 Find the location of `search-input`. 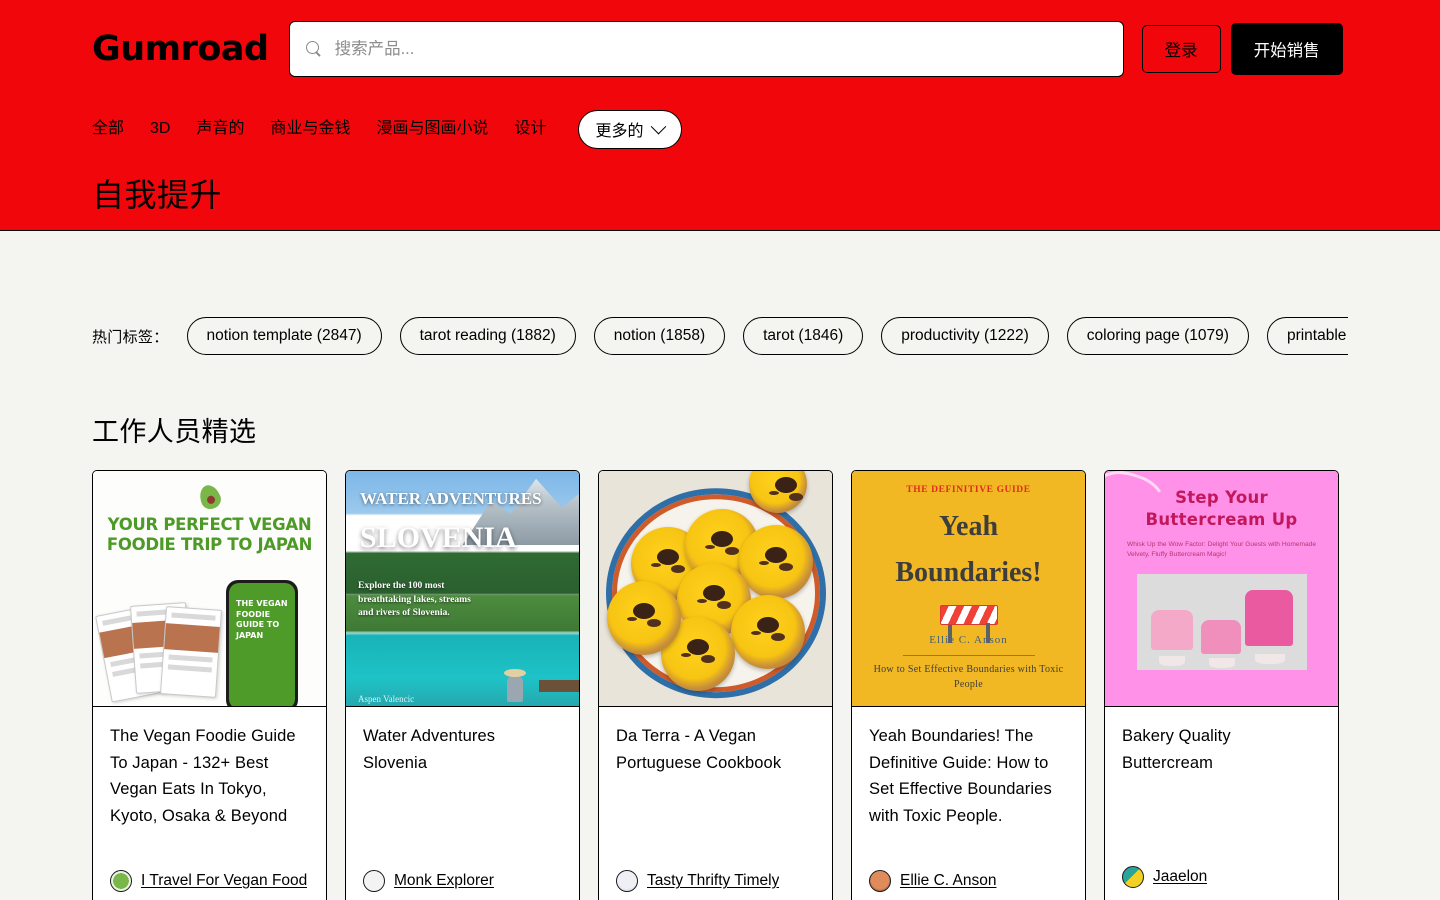

search-input is located at coordinates (720, 49).